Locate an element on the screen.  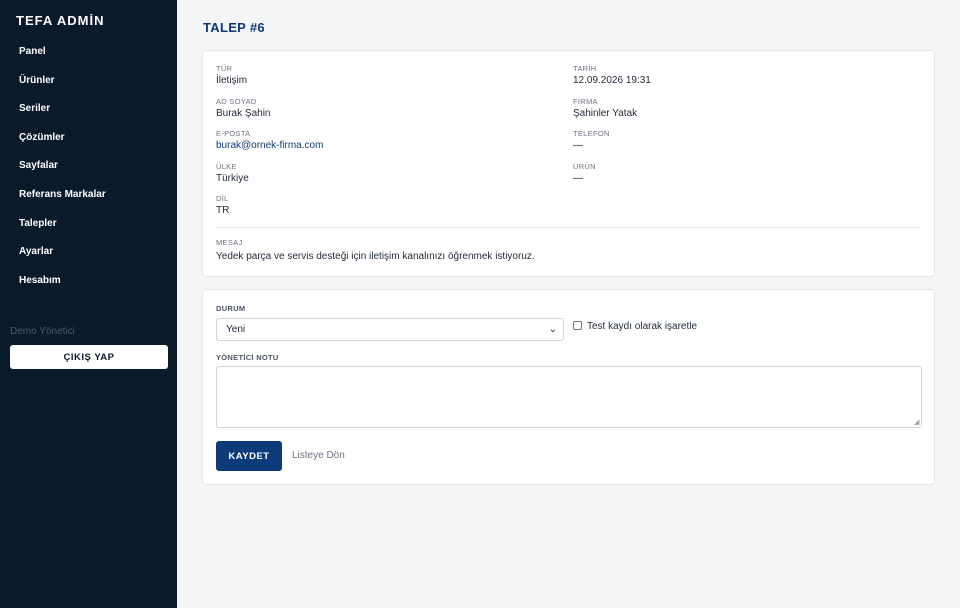
sidebar-item-requests: Talepler is located at coordinates (88, 224).